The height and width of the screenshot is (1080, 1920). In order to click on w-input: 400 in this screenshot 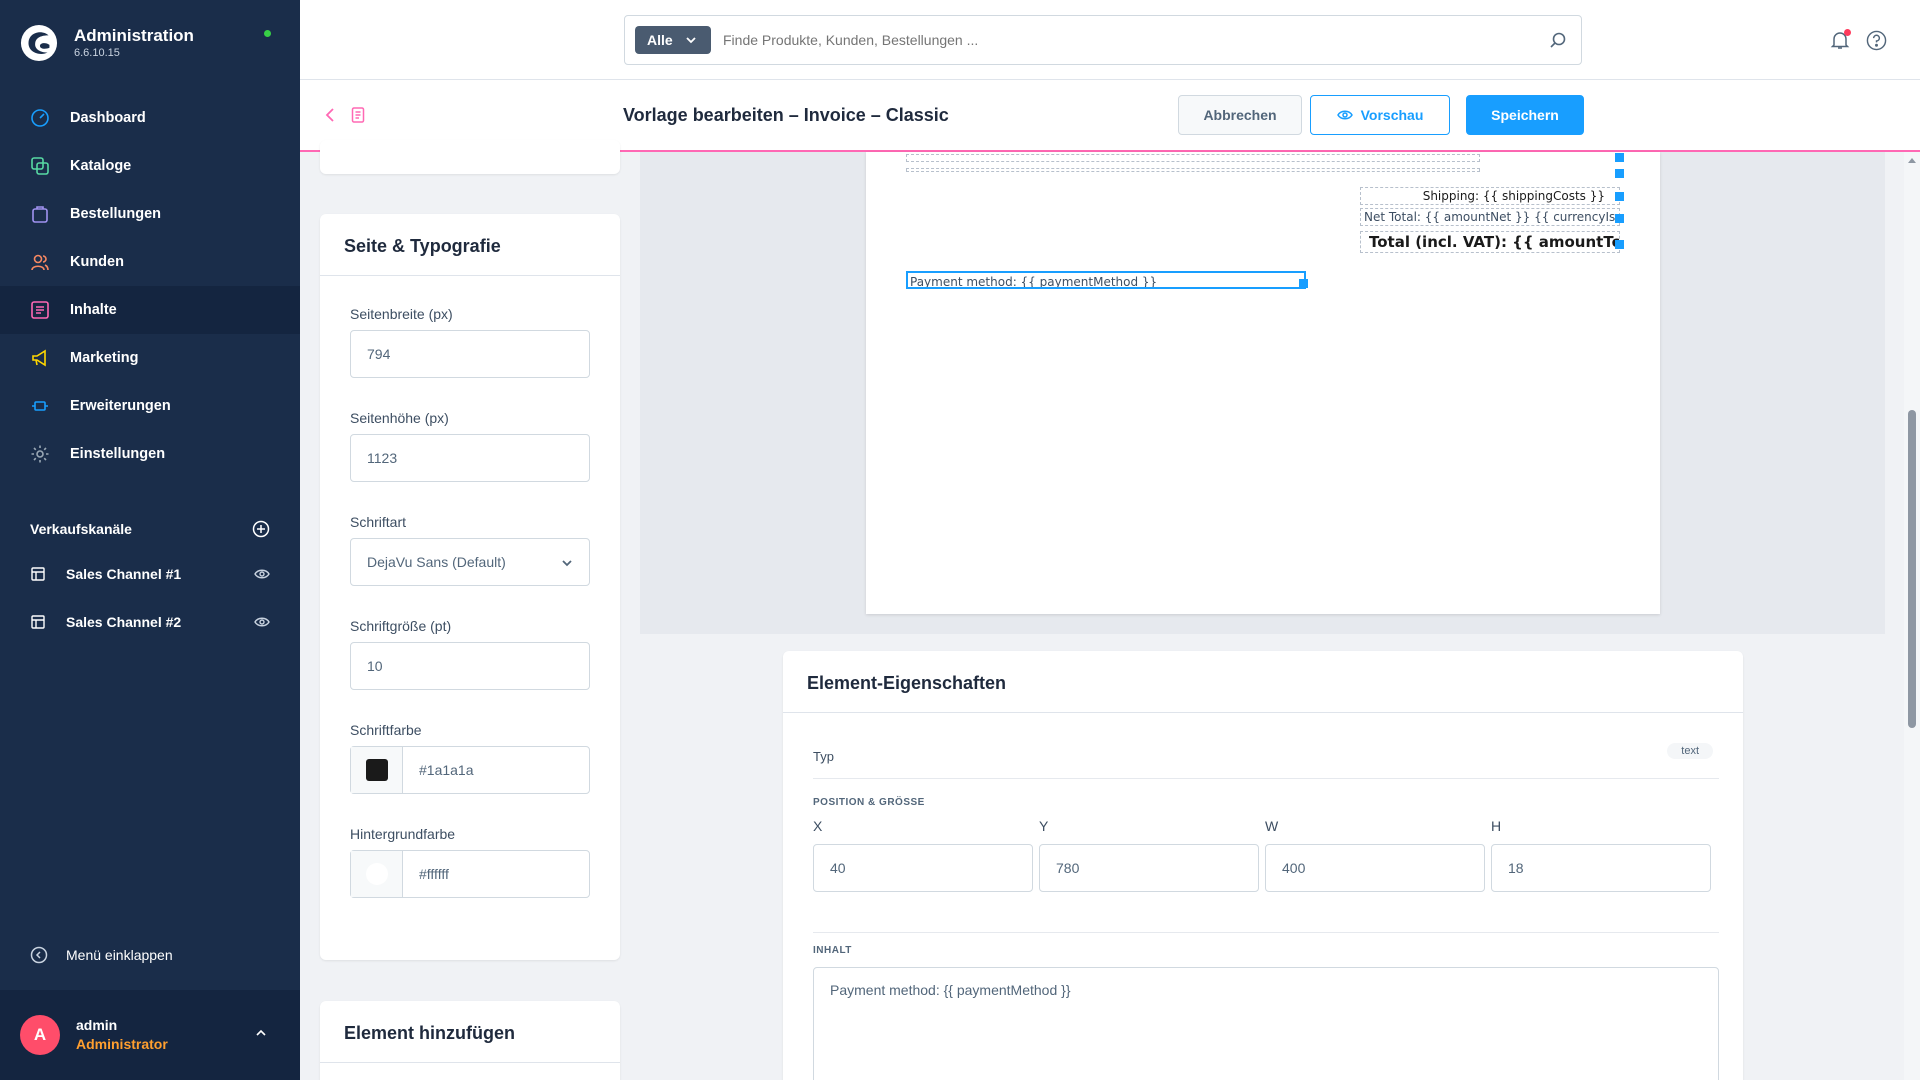, I will do `click(1375, 868)`.